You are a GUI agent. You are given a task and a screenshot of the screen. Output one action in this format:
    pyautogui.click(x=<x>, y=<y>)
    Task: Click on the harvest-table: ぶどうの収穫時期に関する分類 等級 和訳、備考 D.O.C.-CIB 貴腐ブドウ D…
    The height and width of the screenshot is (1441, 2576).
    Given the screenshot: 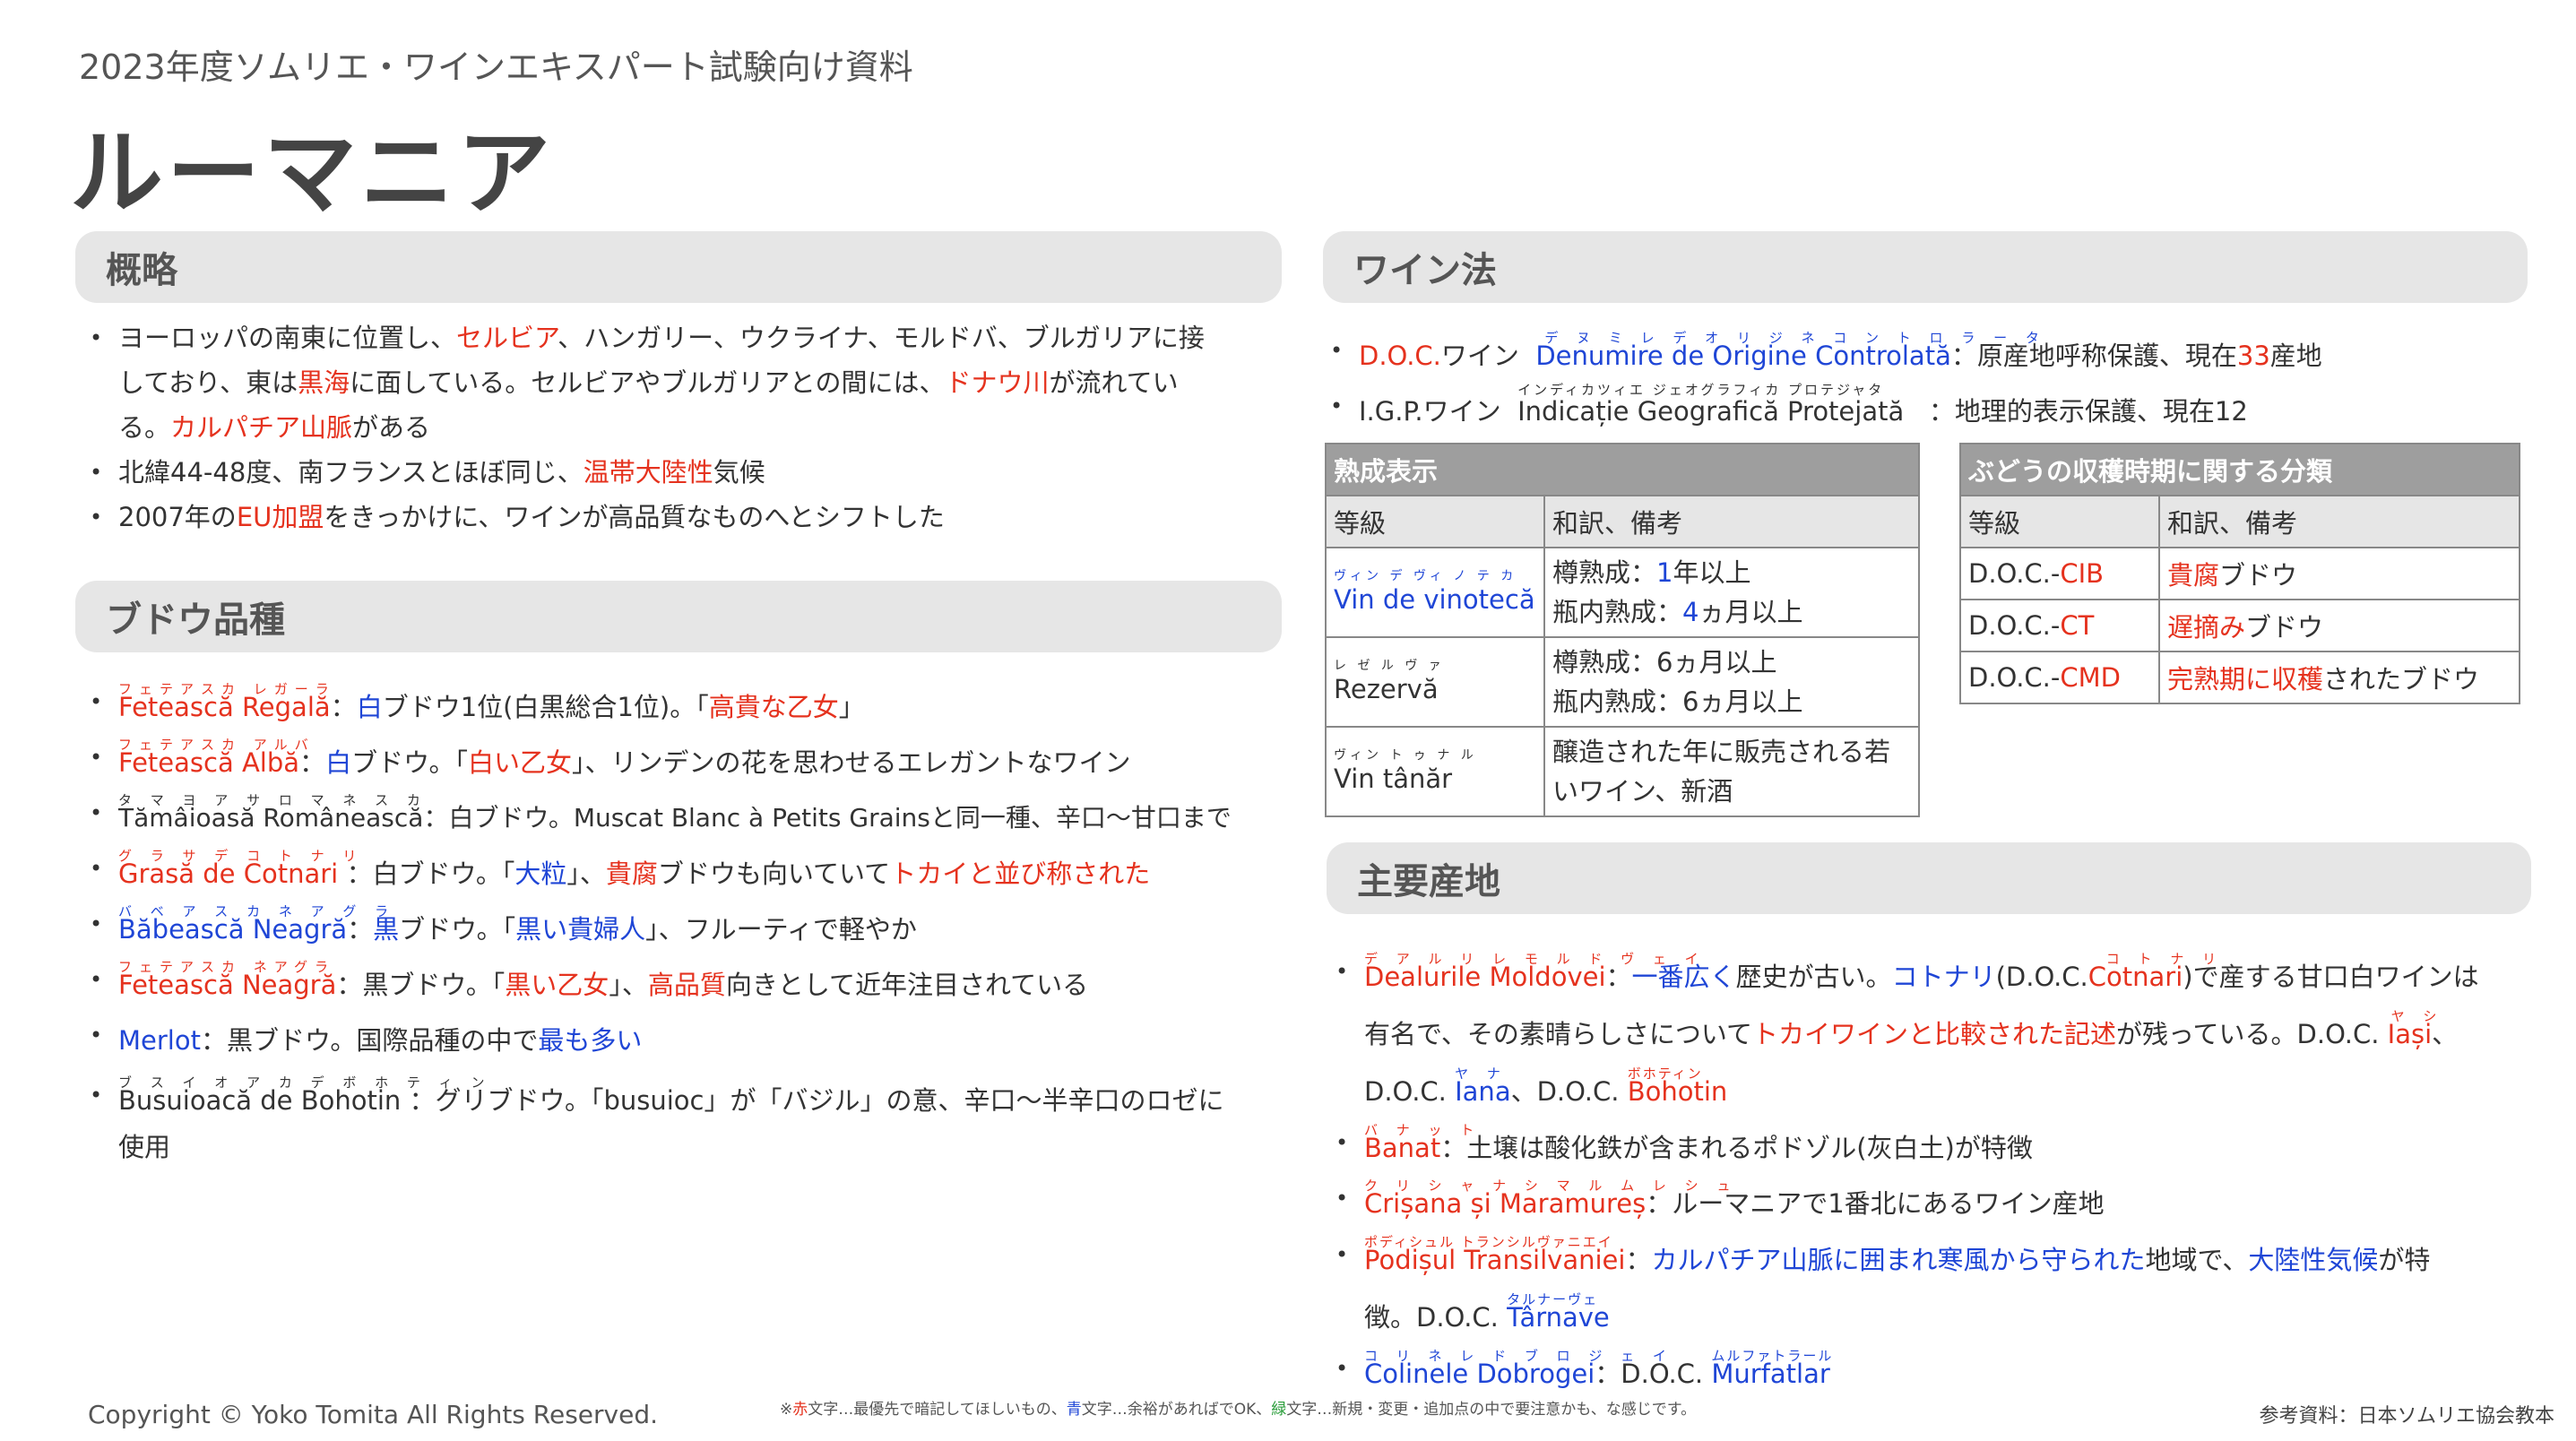 What is the action you would take?
    pyautogui.click(x=2239, y=573)
    